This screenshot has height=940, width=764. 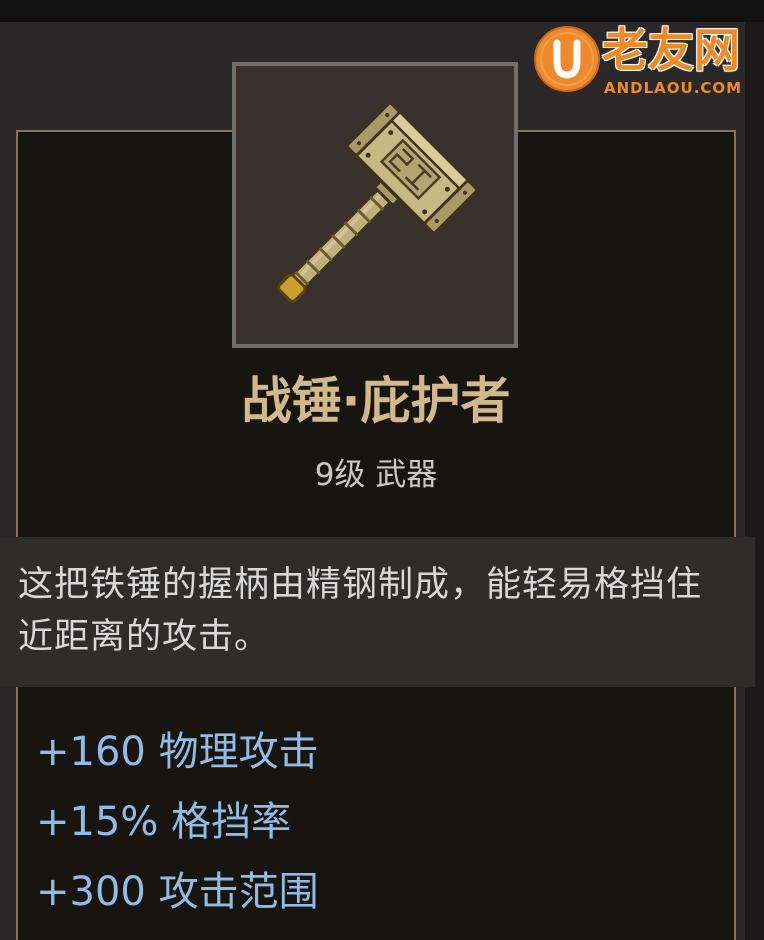 What do you see at coordinates (567, 59) in the screenshot?
I see `u-circle-logo-icon` at bounding box center [567, 59].